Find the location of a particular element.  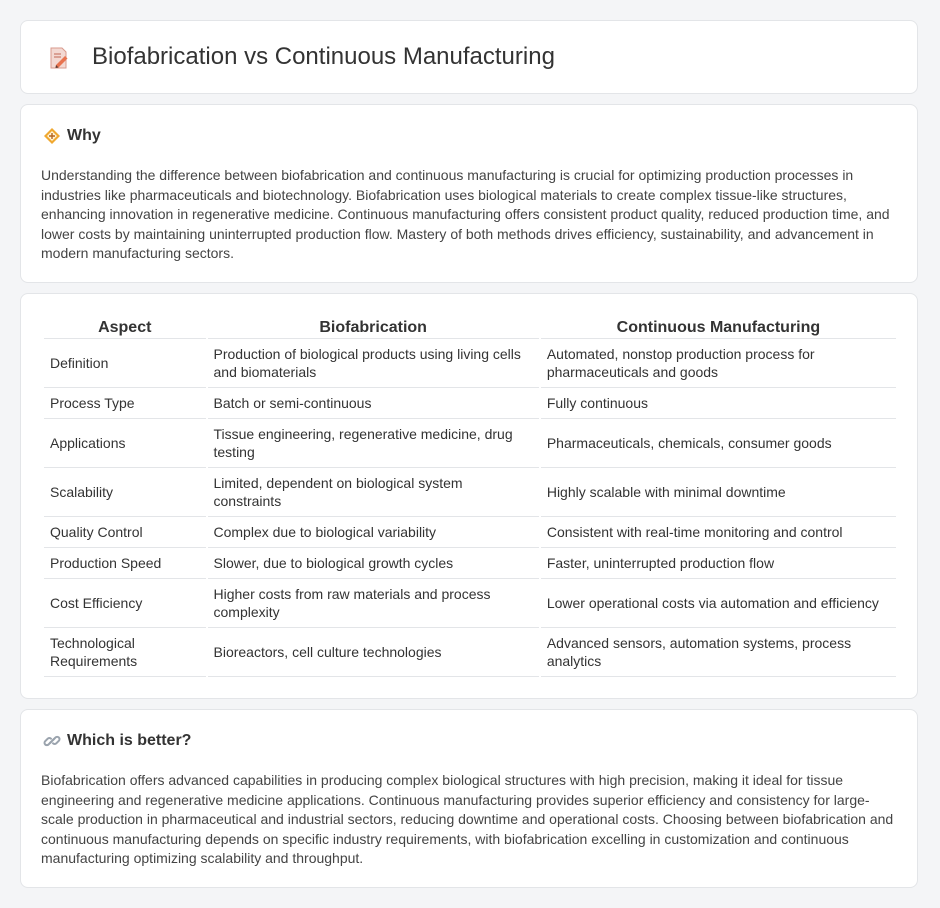

better-heading: Which is better? is located at coordinates (129, 740).